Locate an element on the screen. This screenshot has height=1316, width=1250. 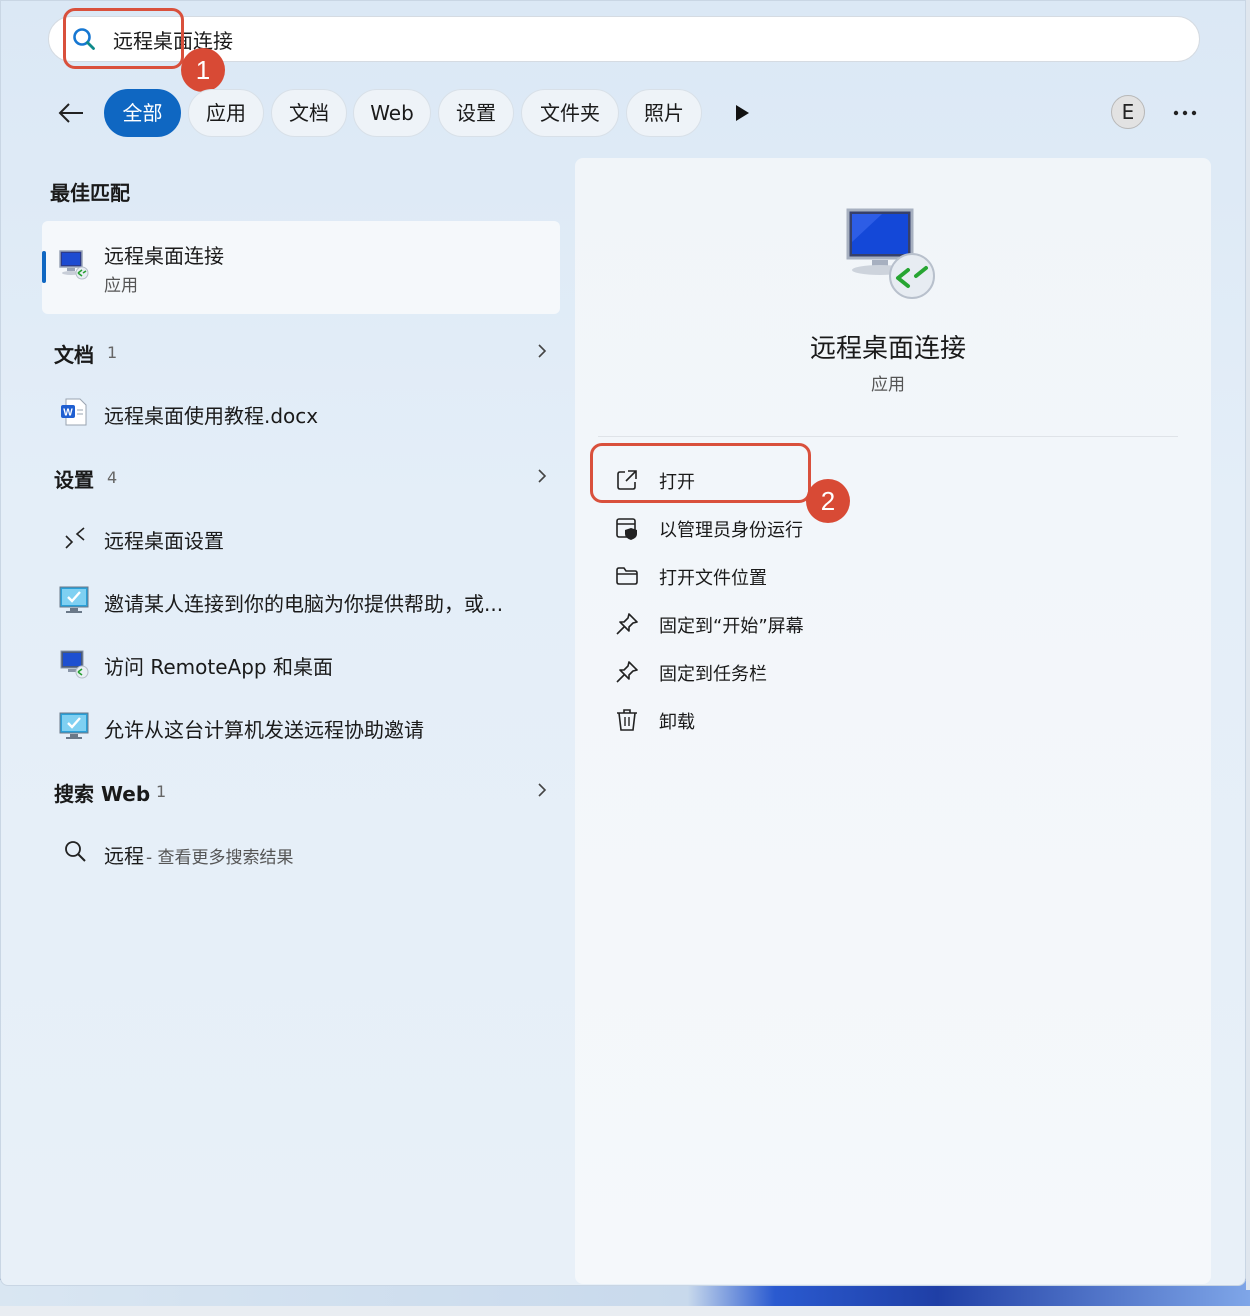
settings-item-remoteapp: 访问 RemoteApp 和桌面 is located at coordinates (218, 665).